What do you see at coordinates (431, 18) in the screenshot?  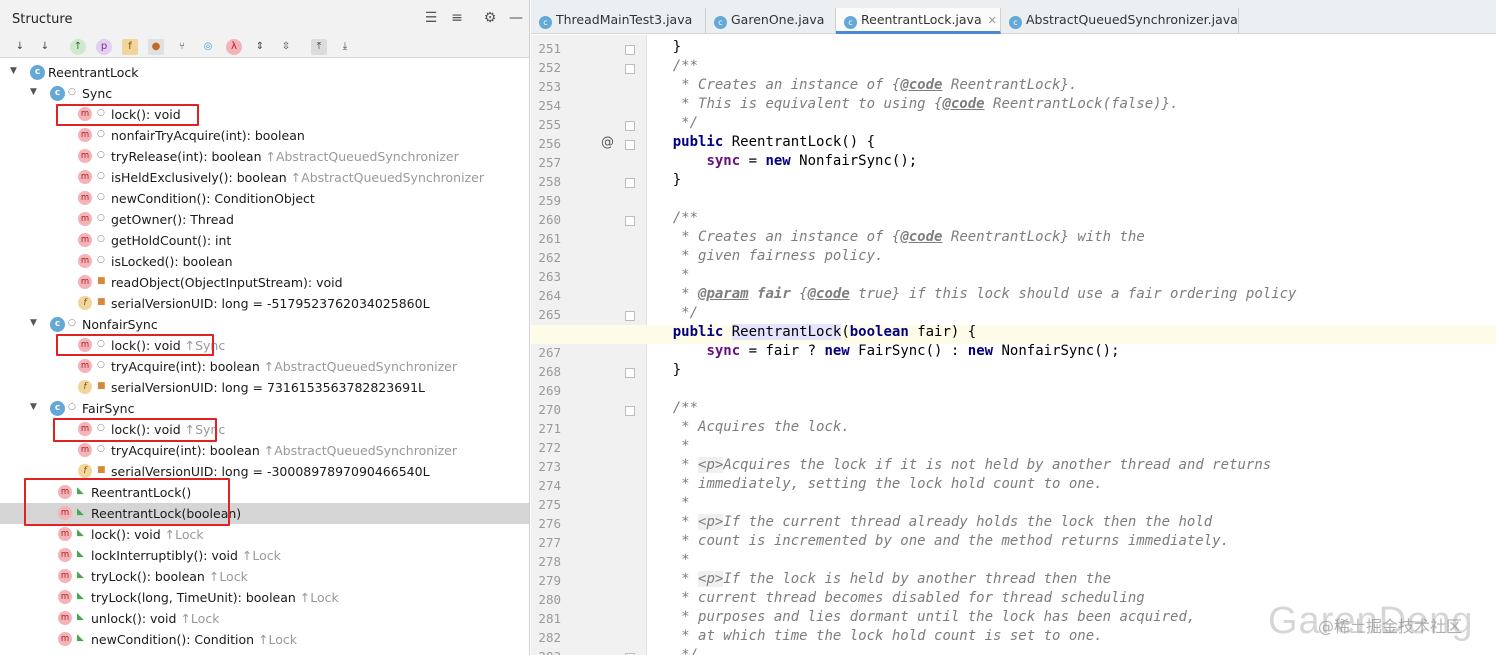 I see `expand-all-icon: ☰` at bounding box center [431, 18].